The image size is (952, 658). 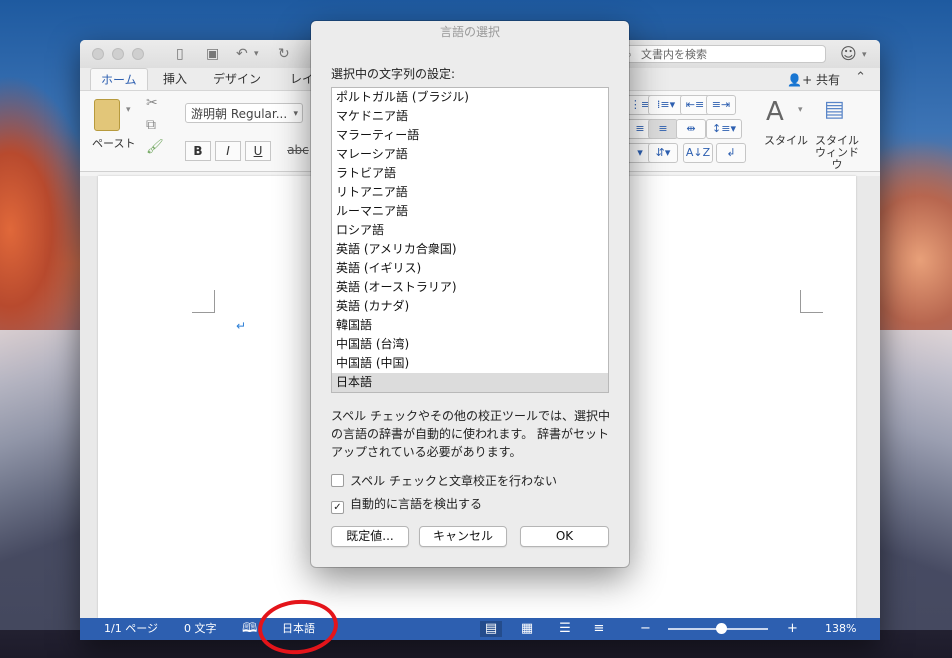 I want to click on search-field: ⌕ 文書内を検索, so click(x=723, y=54).